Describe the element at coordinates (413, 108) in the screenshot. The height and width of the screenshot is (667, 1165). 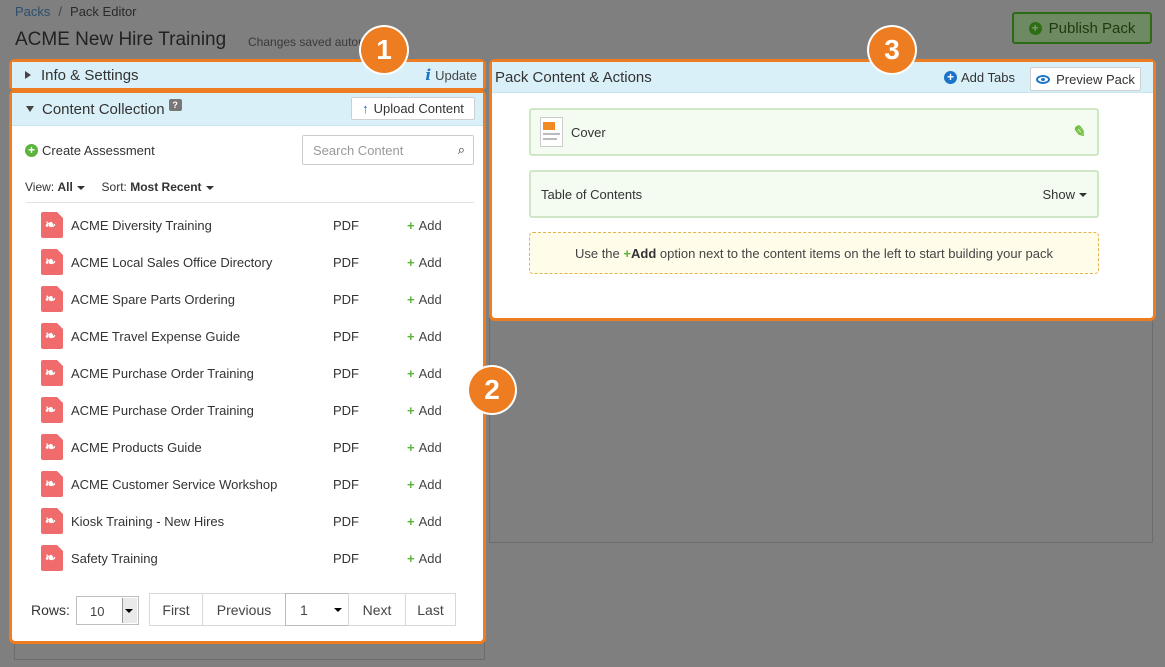
I see `upload-content-button: ↑ Upload Content` at that location.